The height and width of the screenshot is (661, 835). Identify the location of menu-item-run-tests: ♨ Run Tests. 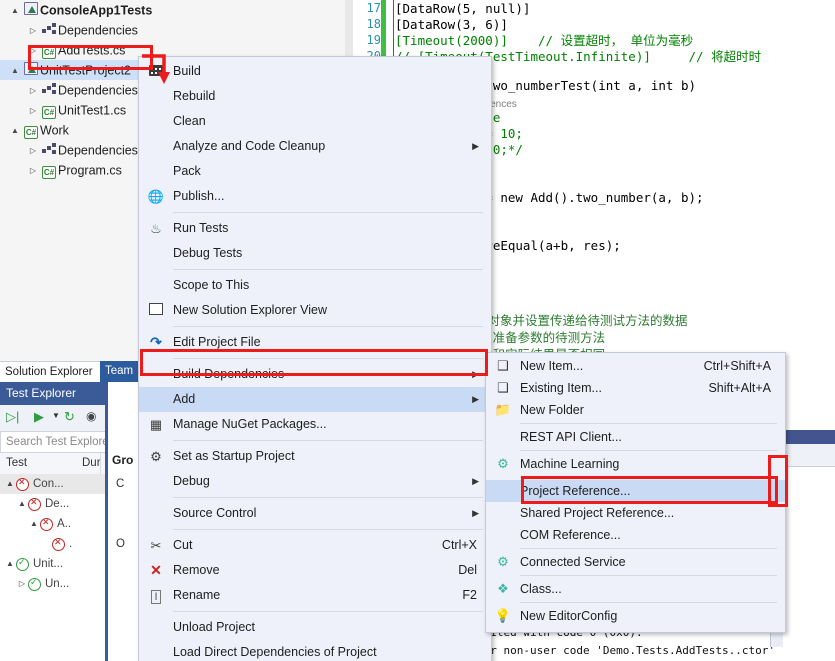
(315, 228).